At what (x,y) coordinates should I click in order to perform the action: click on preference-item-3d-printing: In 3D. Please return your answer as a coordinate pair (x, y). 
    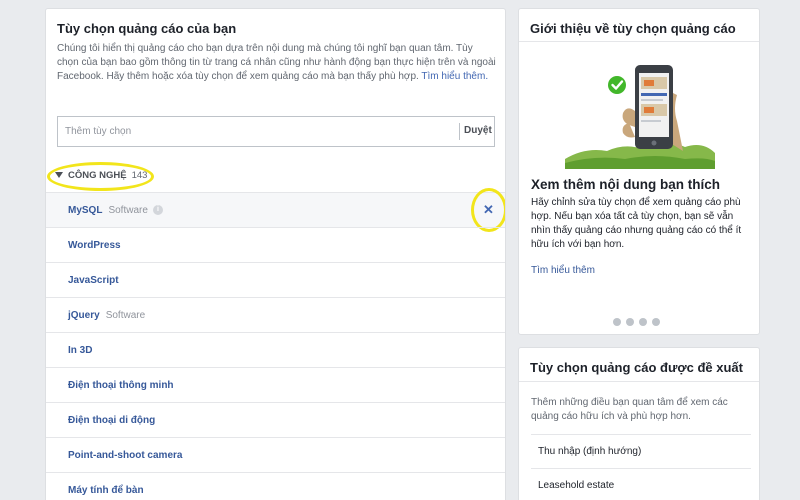
    Looking at the image, I should click on (275, 349).